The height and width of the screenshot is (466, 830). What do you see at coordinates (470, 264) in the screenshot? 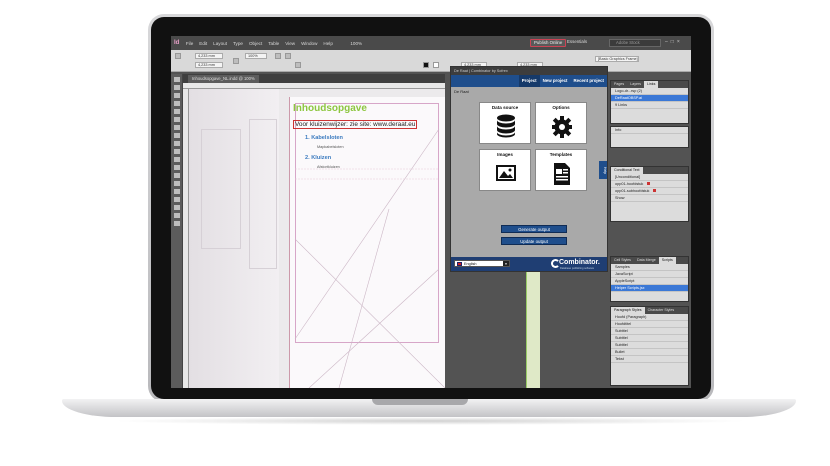
I see `language-value: English` at bounding box center [470, 264].